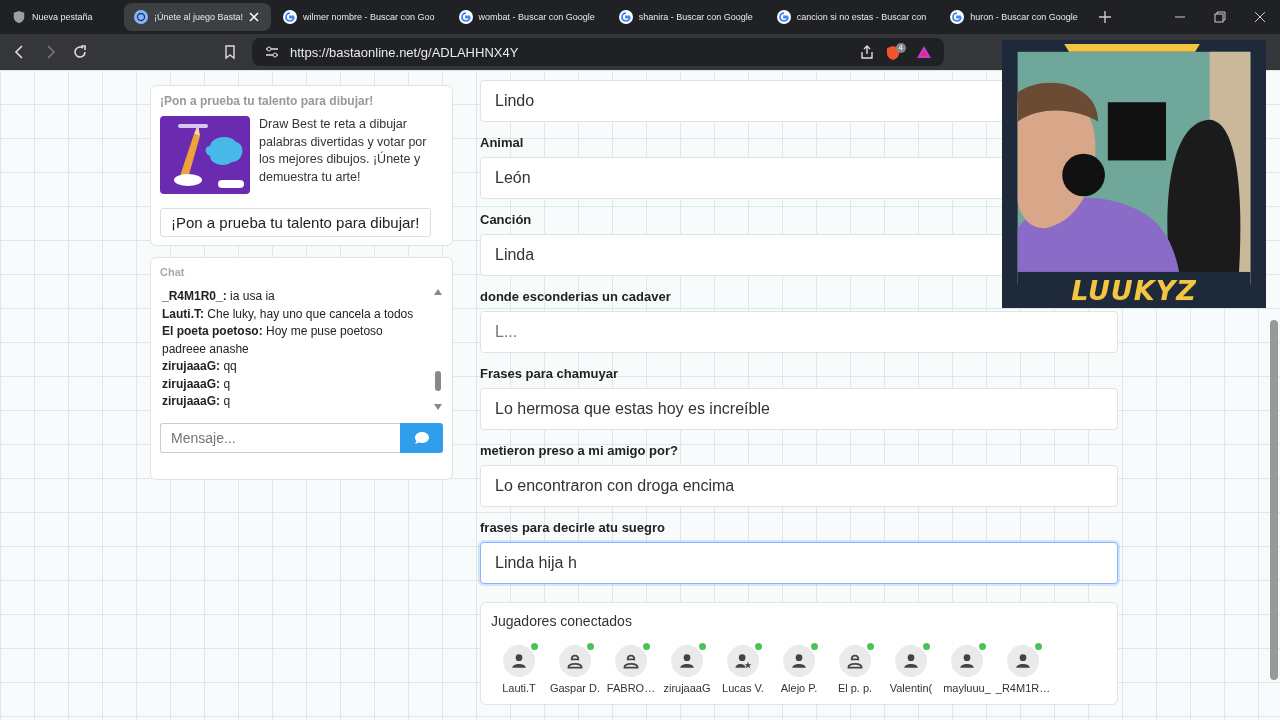 The width and height of the screenshot is (1280, 720). Describe the element at coordinates (19, 17) in the screenshot. I see `shield-icon` at that location.